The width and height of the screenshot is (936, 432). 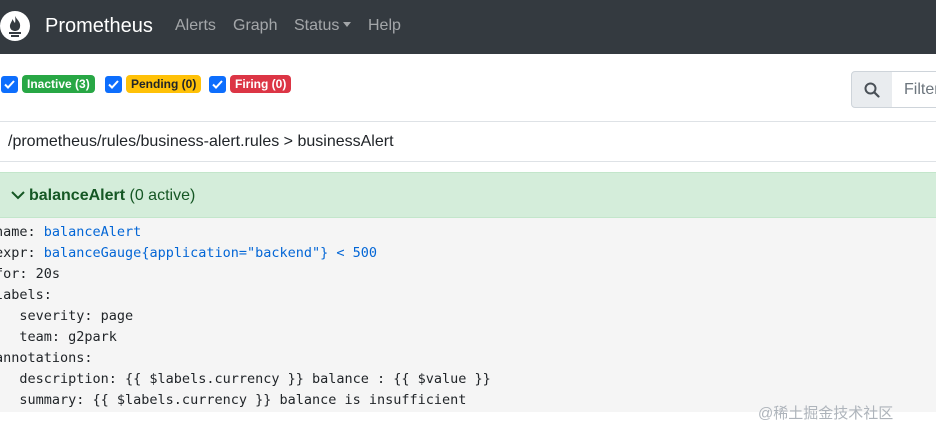 I want to click on search-input, so click(x=914, y=89).